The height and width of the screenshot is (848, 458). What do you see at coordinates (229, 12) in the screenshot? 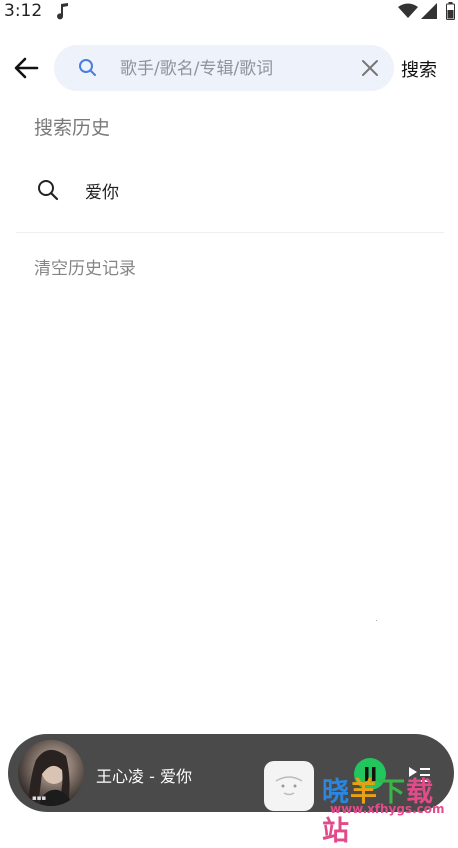
I see `status-bar: 3:12` at bounding box center [229, 12].